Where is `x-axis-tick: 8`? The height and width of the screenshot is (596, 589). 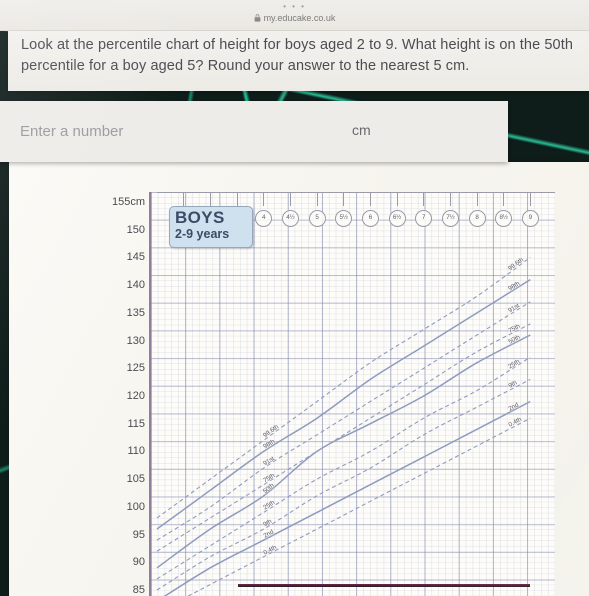
x-axis-tick: 8 is located at coordinates (477, 209).